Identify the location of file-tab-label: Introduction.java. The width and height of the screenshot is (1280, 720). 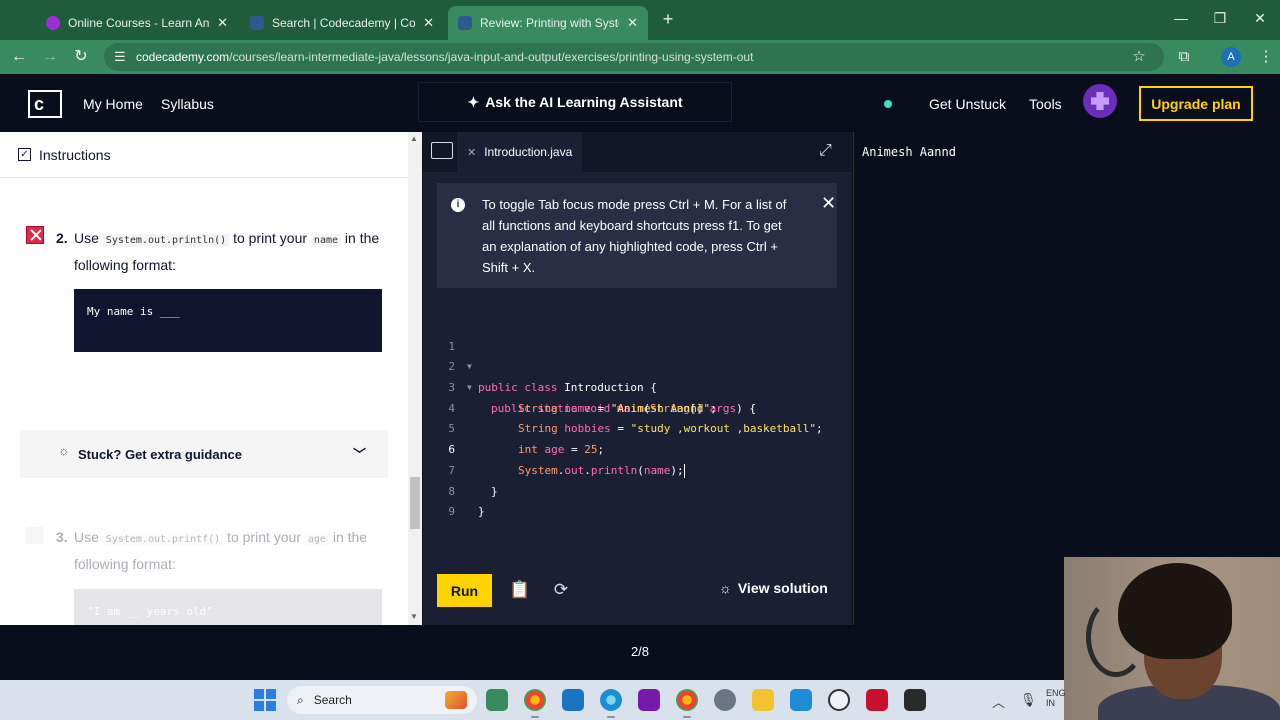
(528, 152).